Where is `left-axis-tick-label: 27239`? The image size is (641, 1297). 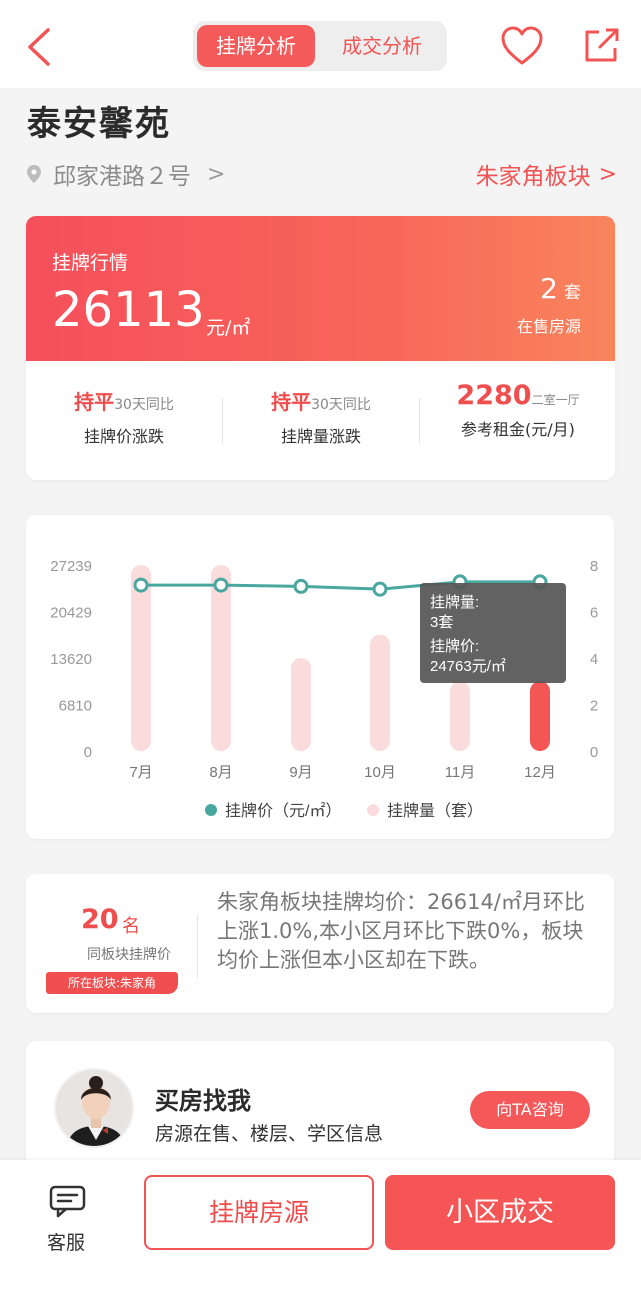
left-axis-tick-label: 27239 is located at coordinates (71, 566).